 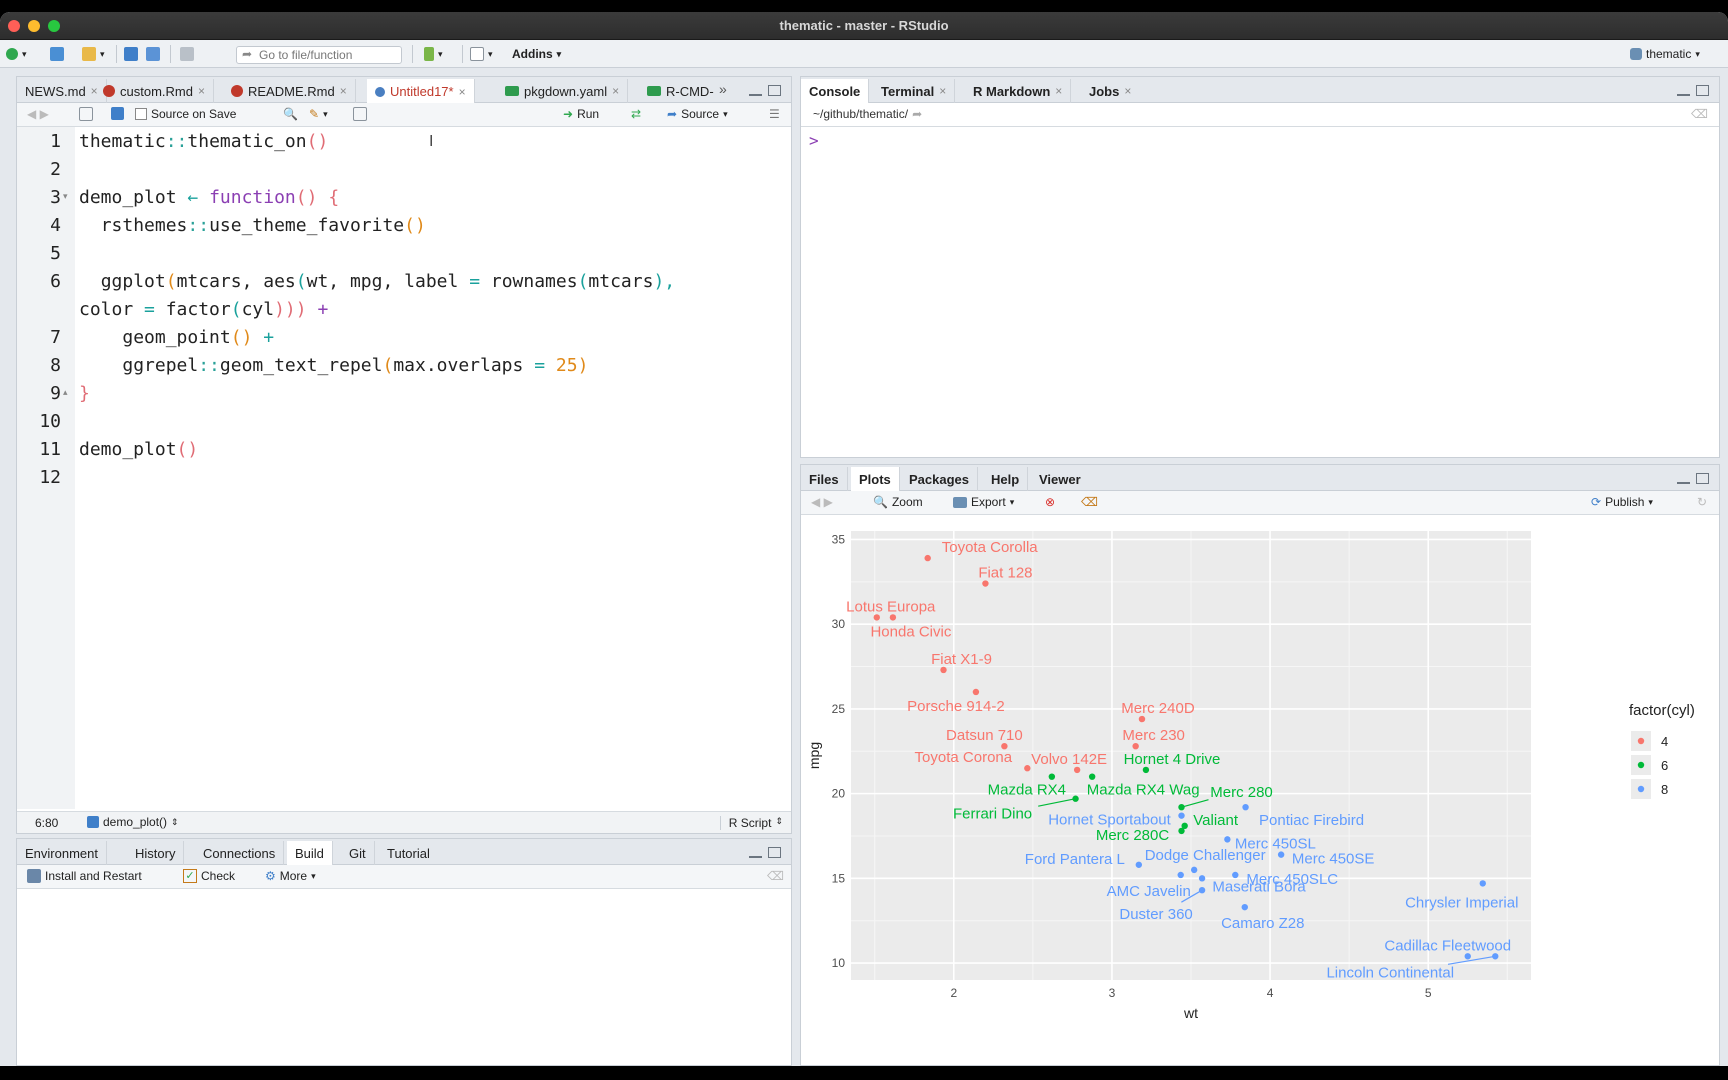 I want to click on zoom-button: 🔍 Zoom, so click(x=898, y=502).